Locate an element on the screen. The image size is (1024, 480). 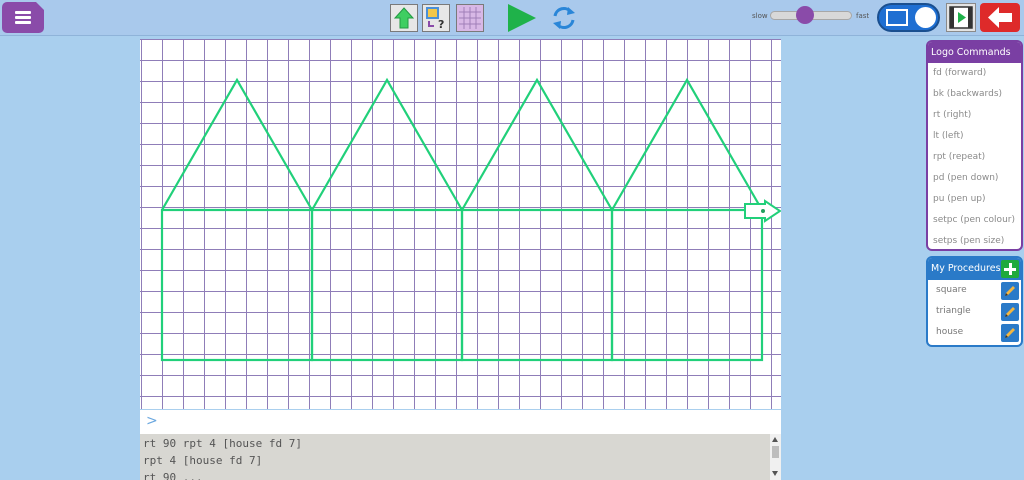
add-procedure-button is located at coordinates (1010, 269).